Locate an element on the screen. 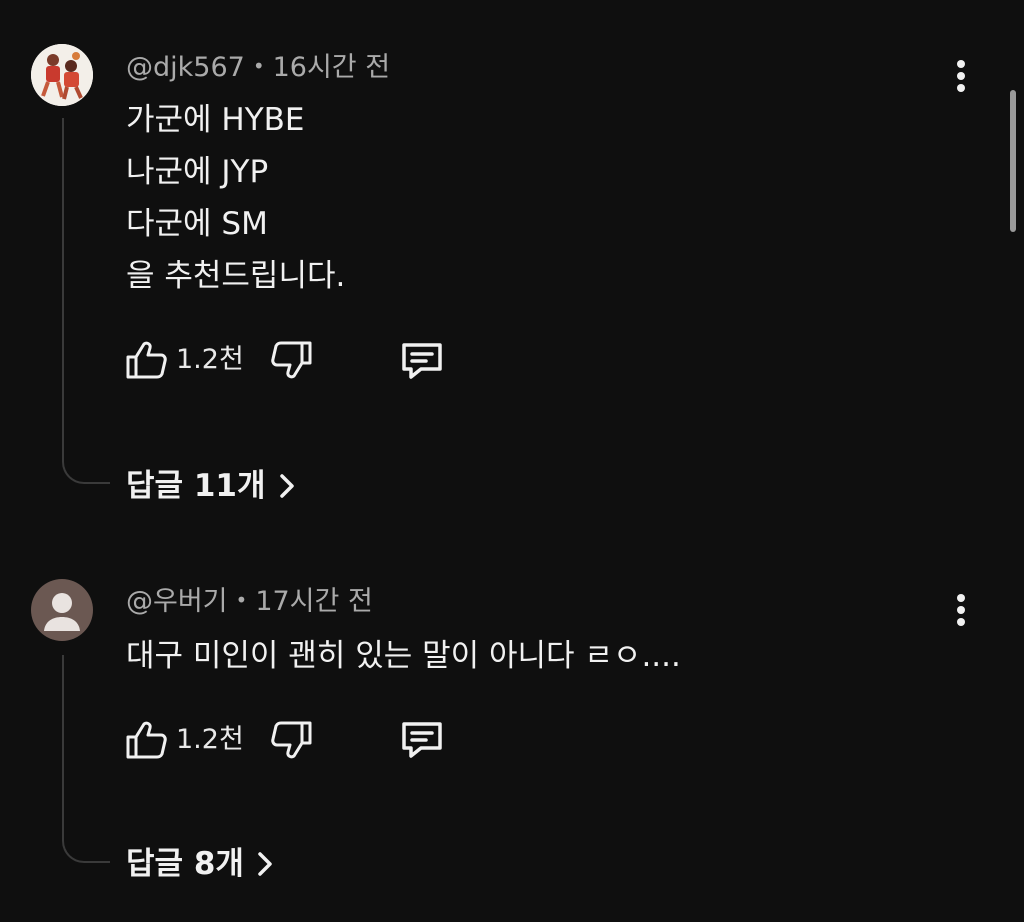  author-handle: @우버기 is located at coordinates (177, 601).